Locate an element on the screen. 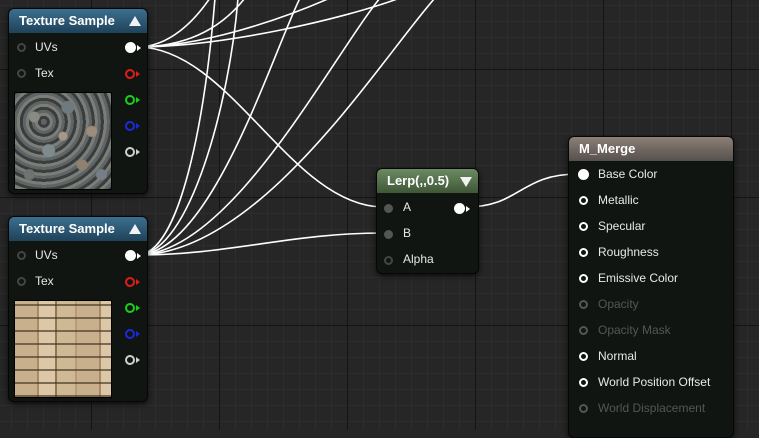 The width and height of the screenshot is (759, 438). alpha-label: Alpha is located at coordinates (418, 259).